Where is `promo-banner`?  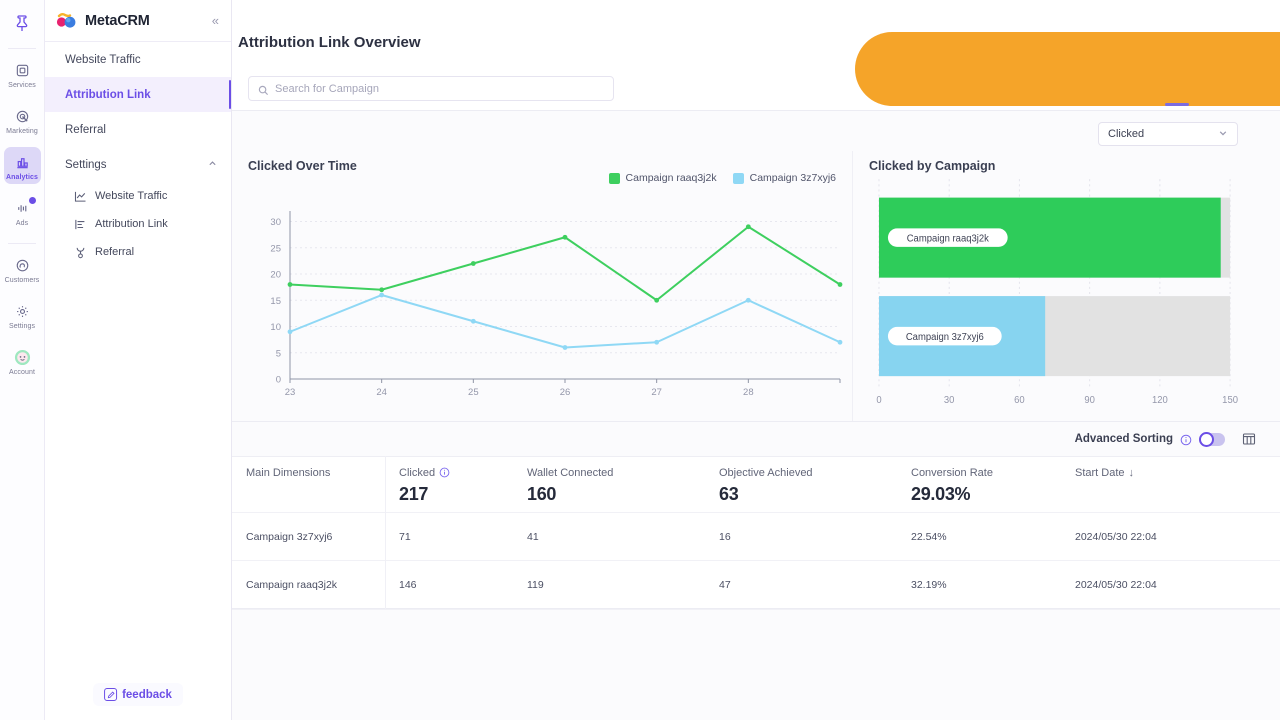 promo-banner is located at coordinates (1067, 69).